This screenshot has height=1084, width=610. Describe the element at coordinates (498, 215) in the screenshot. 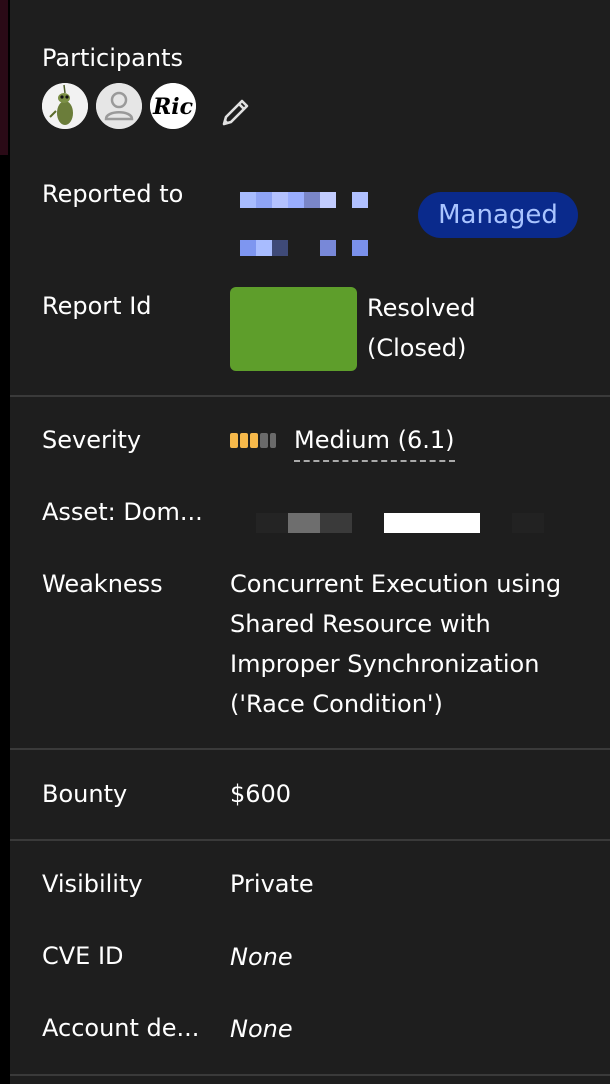

I see `managed-badge: Managed` at that location.